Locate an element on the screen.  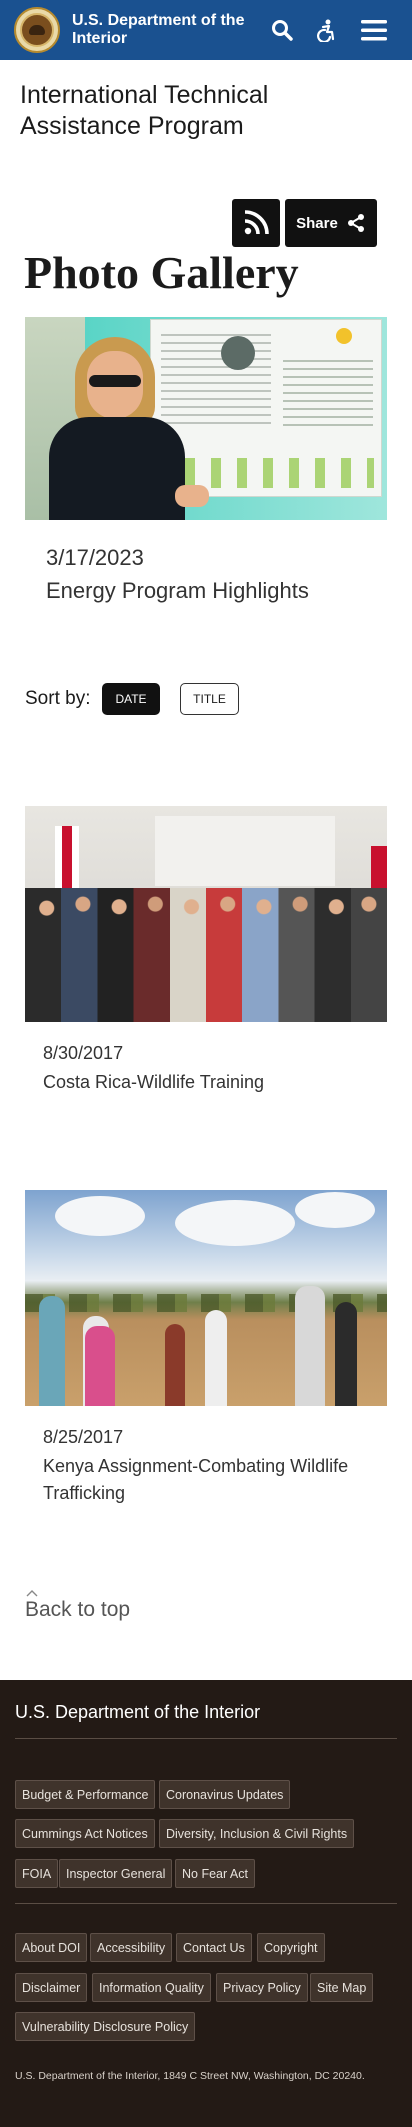
footer-link: Information Quality is located at coordinates (151, 1987).